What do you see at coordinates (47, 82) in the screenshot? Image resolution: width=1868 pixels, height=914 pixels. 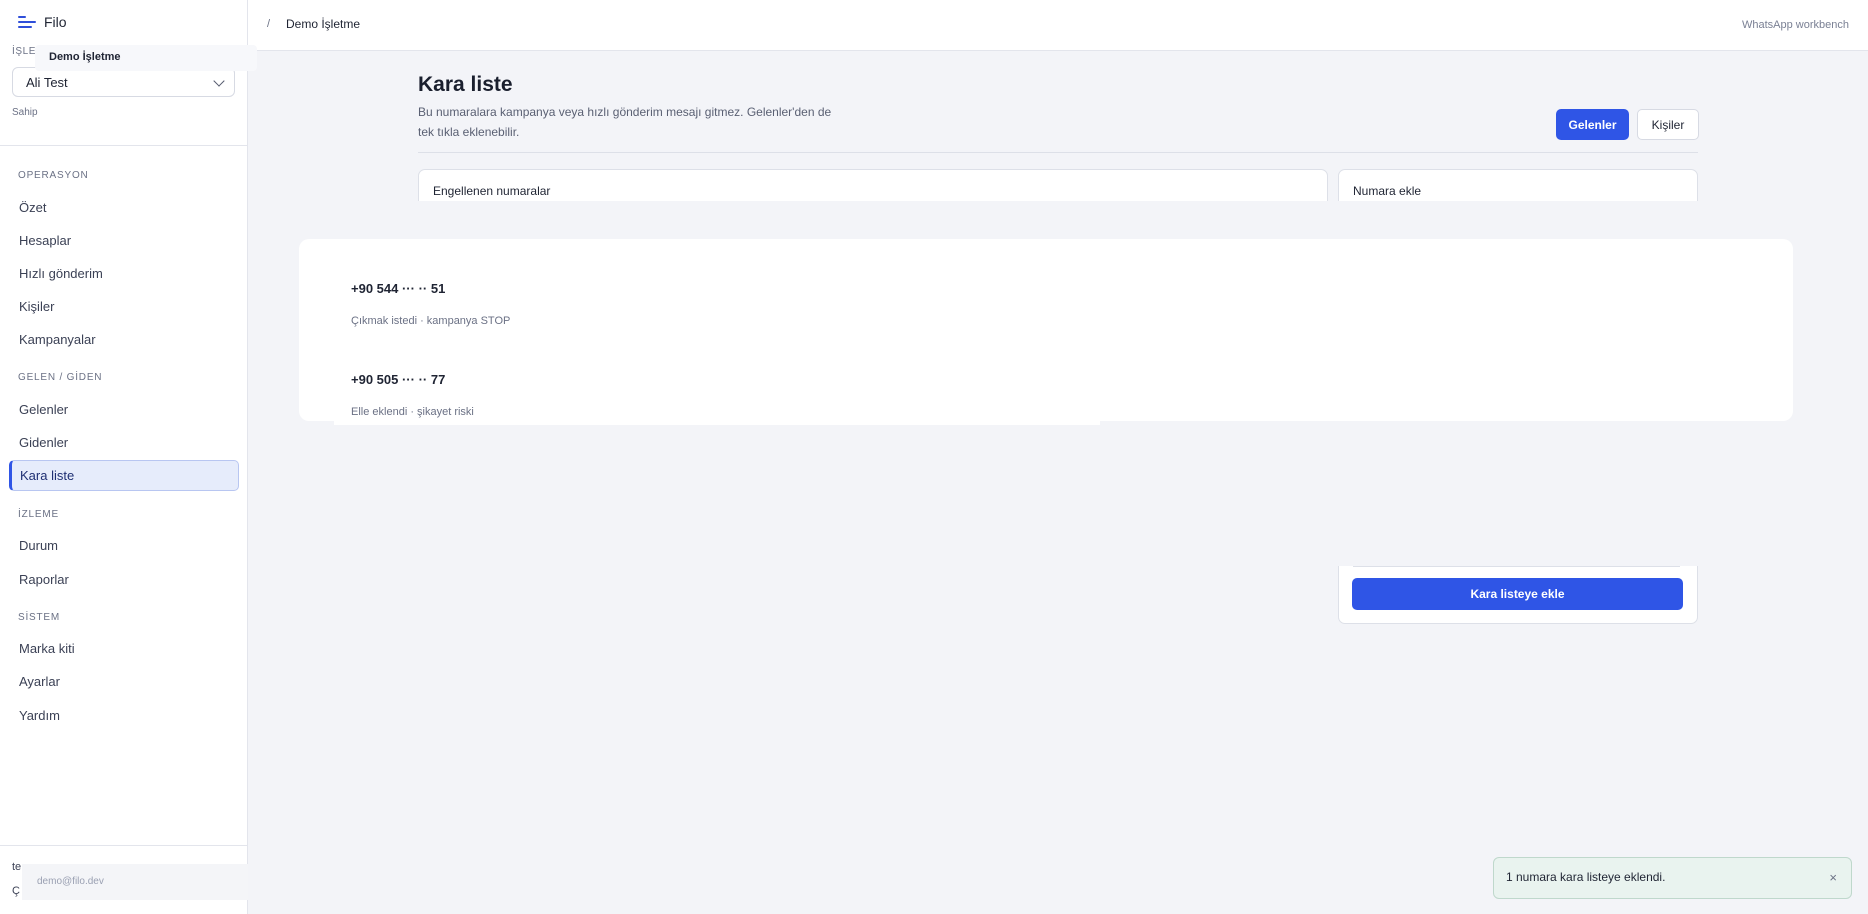 I see `workspace-select-value: Ali Test` at bounding box center [47, 82].